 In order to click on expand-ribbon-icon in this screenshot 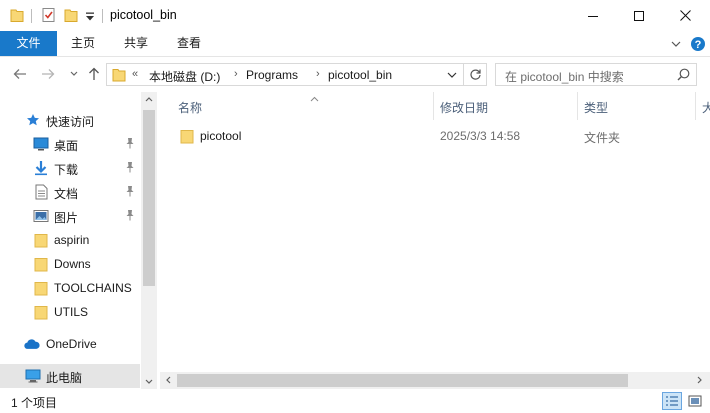, I will do `click(676, 44)`.